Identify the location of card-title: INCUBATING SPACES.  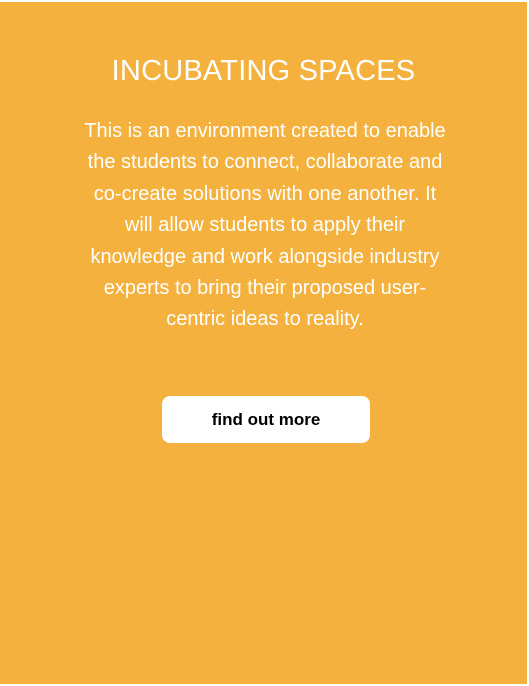
(263, 71).